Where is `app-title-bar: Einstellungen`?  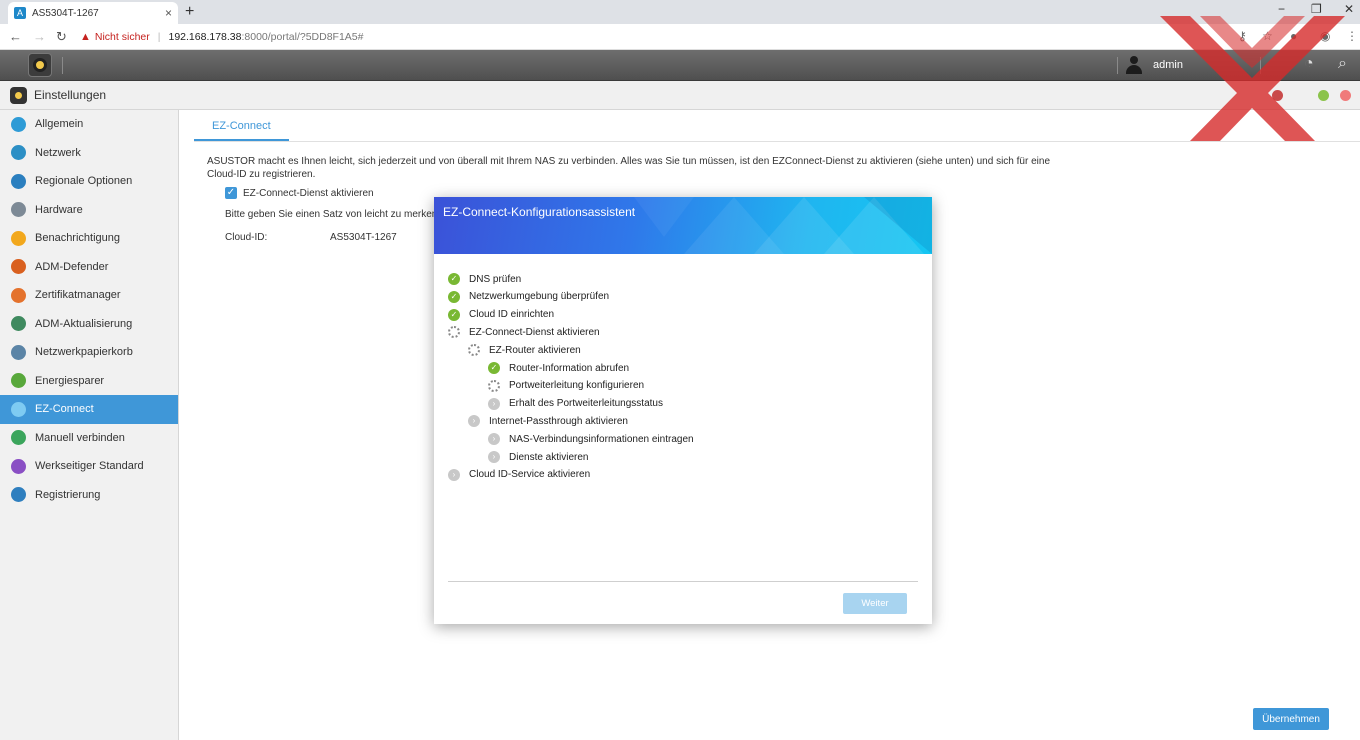
app-title-bar: Einstellungen is located at coordinates (680, 95).